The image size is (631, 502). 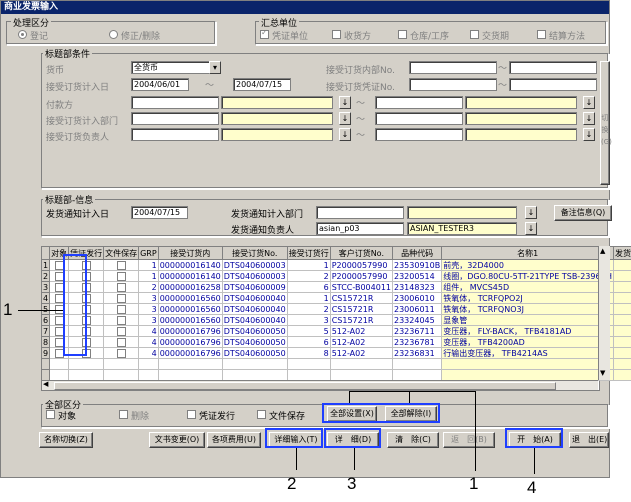 What do you see at coordinates (553, 84) in the screenshot?
I see `order-voucher-no-to` at bounding box center [553, 84].